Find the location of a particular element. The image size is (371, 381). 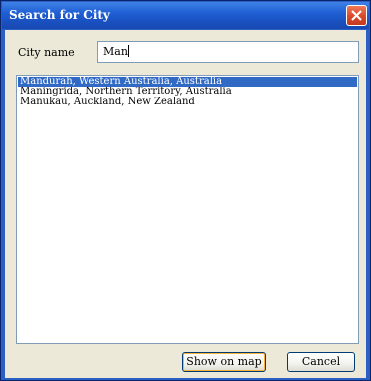

list-item: Mandurah, Western Australia, Australia is located at coordinates (187, 82).